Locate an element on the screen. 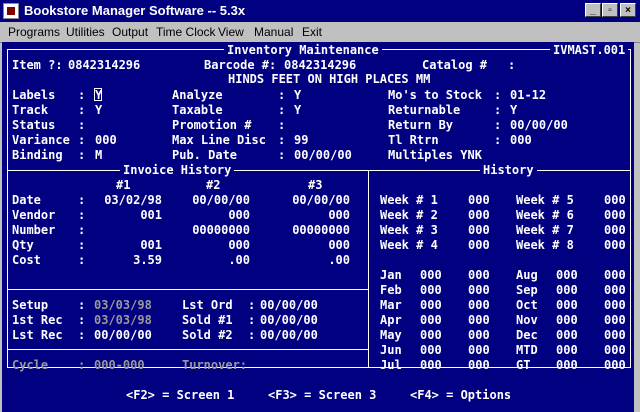 This screenshot has height=412, width=640. analyze-value: Y is located at coordinates (297, 95).